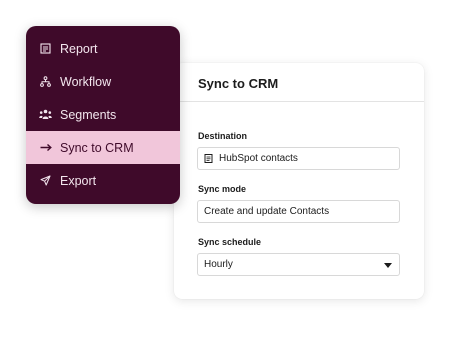  What do you see at coordinates (97, 147) in the screenshot?
I see `sidebar-item-label: Sync to CRM` at bounding box center [97, 147].